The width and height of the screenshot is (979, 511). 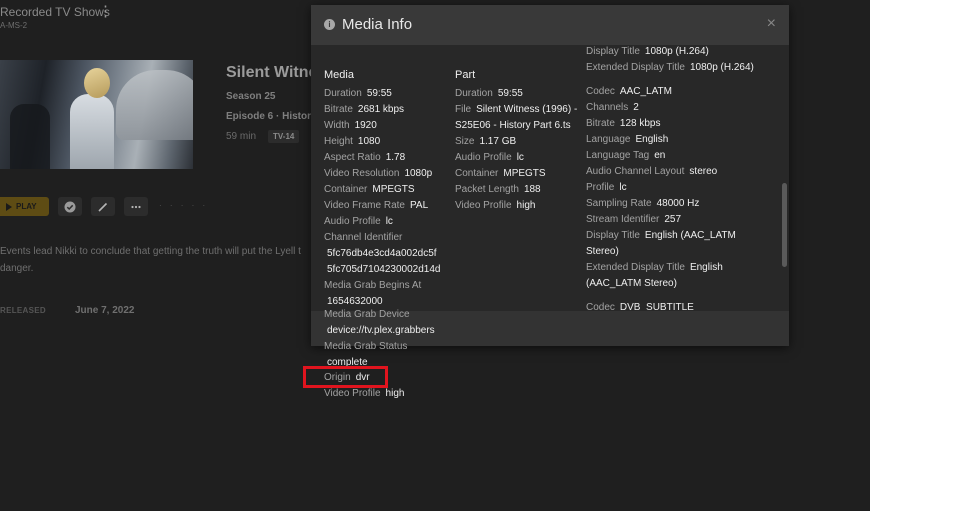 I want to click on info-row: S25E06 - History Part 6.ts, so click(x=513, y=125).